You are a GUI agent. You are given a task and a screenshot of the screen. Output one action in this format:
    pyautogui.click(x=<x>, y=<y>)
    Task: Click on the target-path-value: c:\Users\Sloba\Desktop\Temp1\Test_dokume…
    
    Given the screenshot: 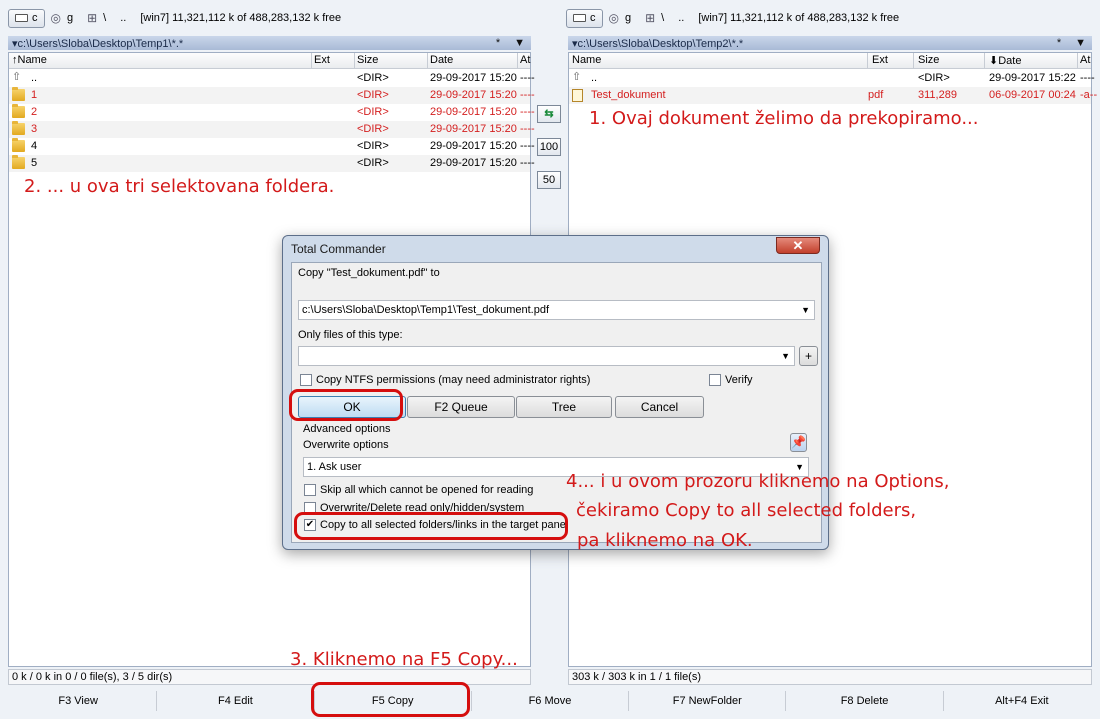 What is the action you would take?
    pyautogui.click(x=426, y=310)
    